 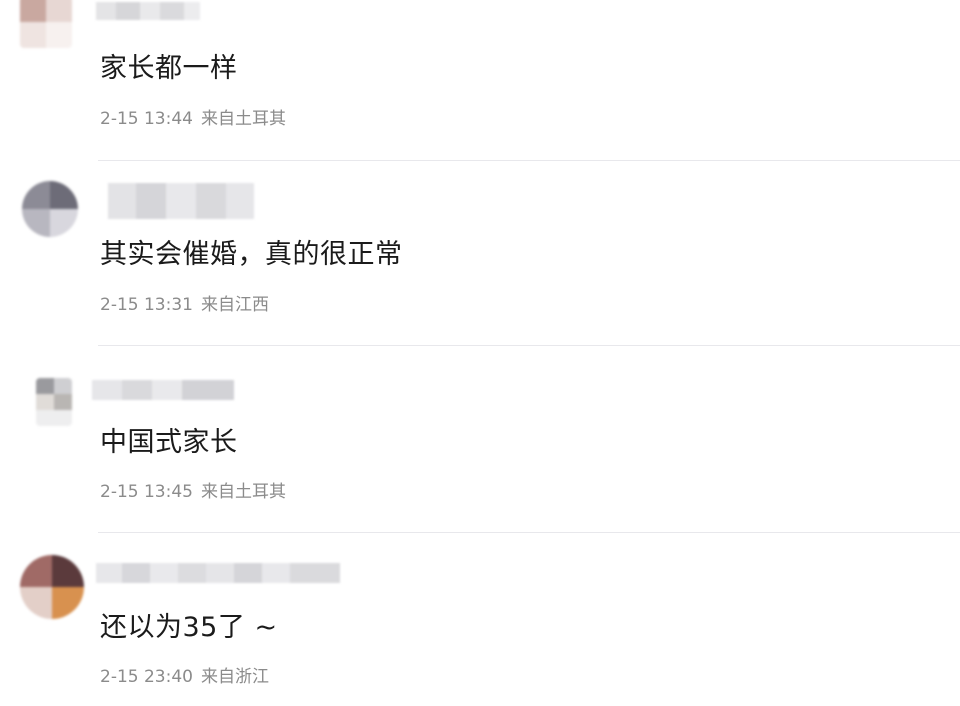 What do you see at coordinates (146, 305) in the screenshot?
I see `comment-time: 2-15 13:31` at bounding box center [146, 305].